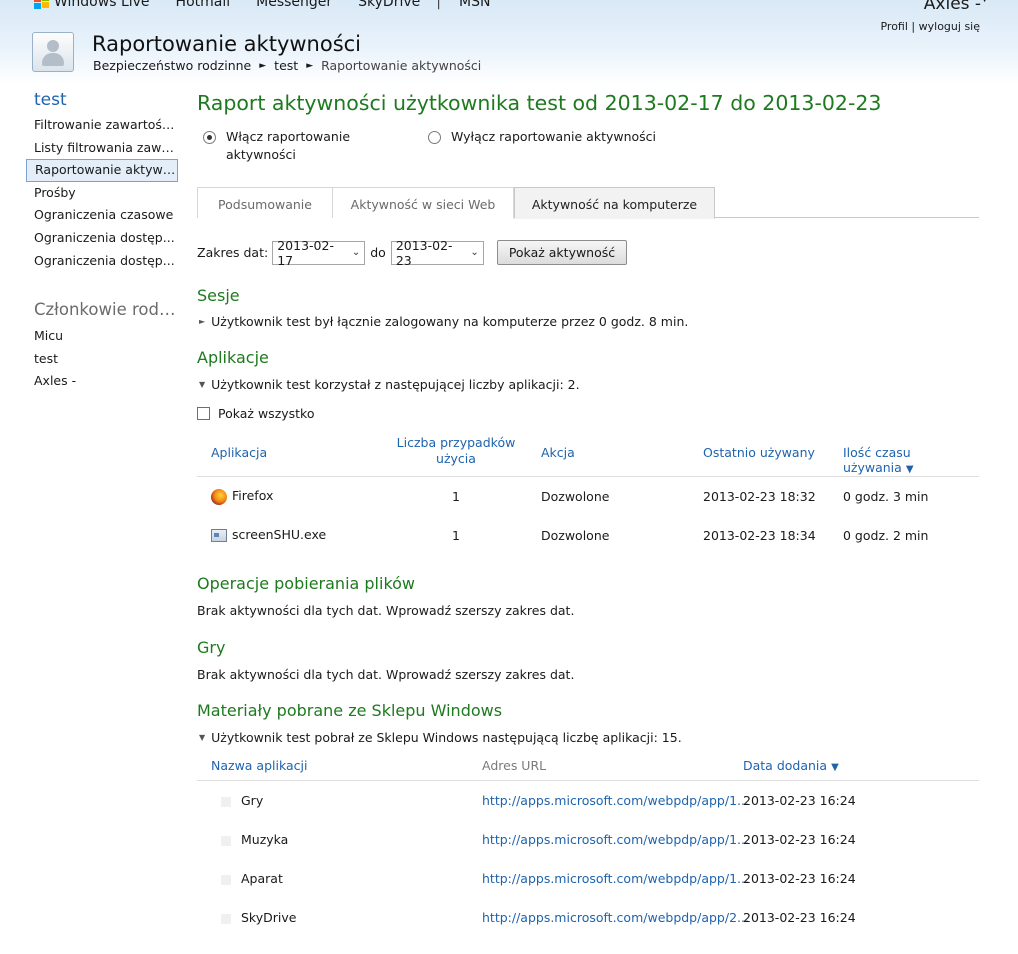 Image resolution: width=1018 pixels, height=954 pixels. Describe the element at coordinates (456, 535) in the screenshot. I see `count-cell: 1` at that location.